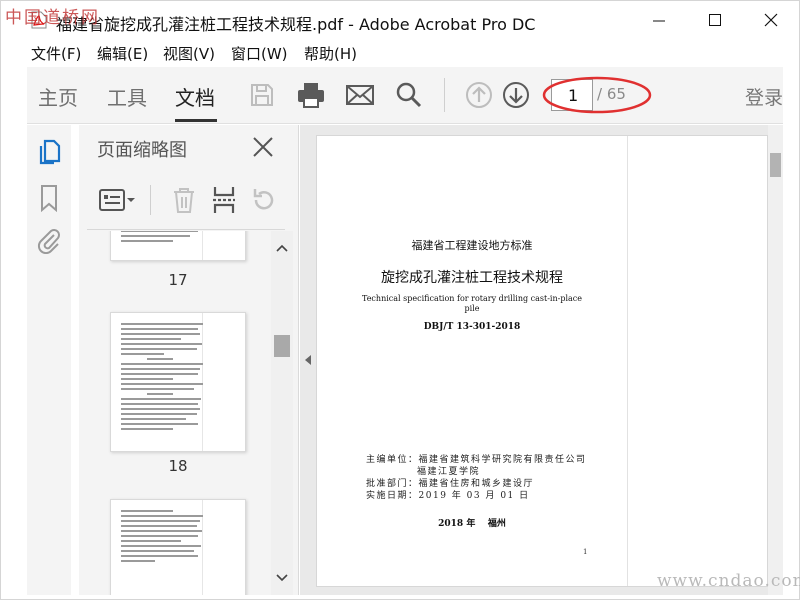 The height and width of the screenshot is (600, 800). I want to click on menu-help: 帮助(H), so click(330, 53).